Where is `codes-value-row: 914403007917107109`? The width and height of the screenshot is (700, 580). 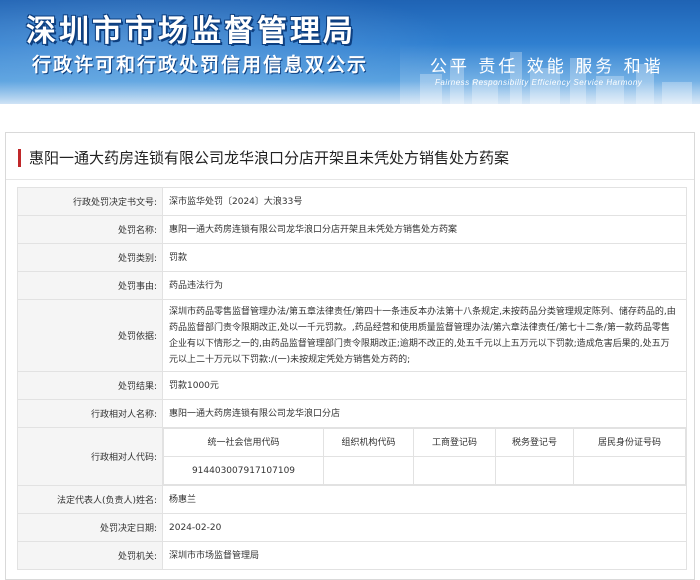
codes-value-row: 914403007917107109 is located at coordinates (424, 470).